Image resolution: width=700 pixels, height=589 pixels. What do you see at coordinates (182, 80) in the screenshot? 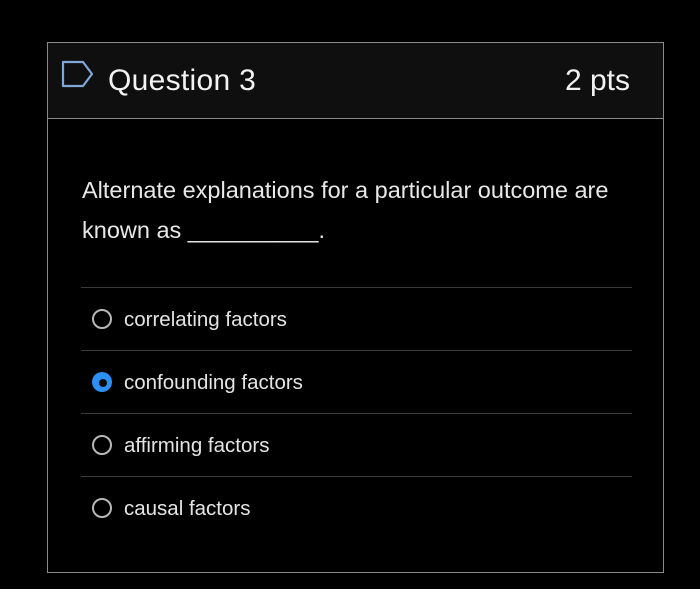
I see `question-title: Question 3` at bounding box center [182, 80].